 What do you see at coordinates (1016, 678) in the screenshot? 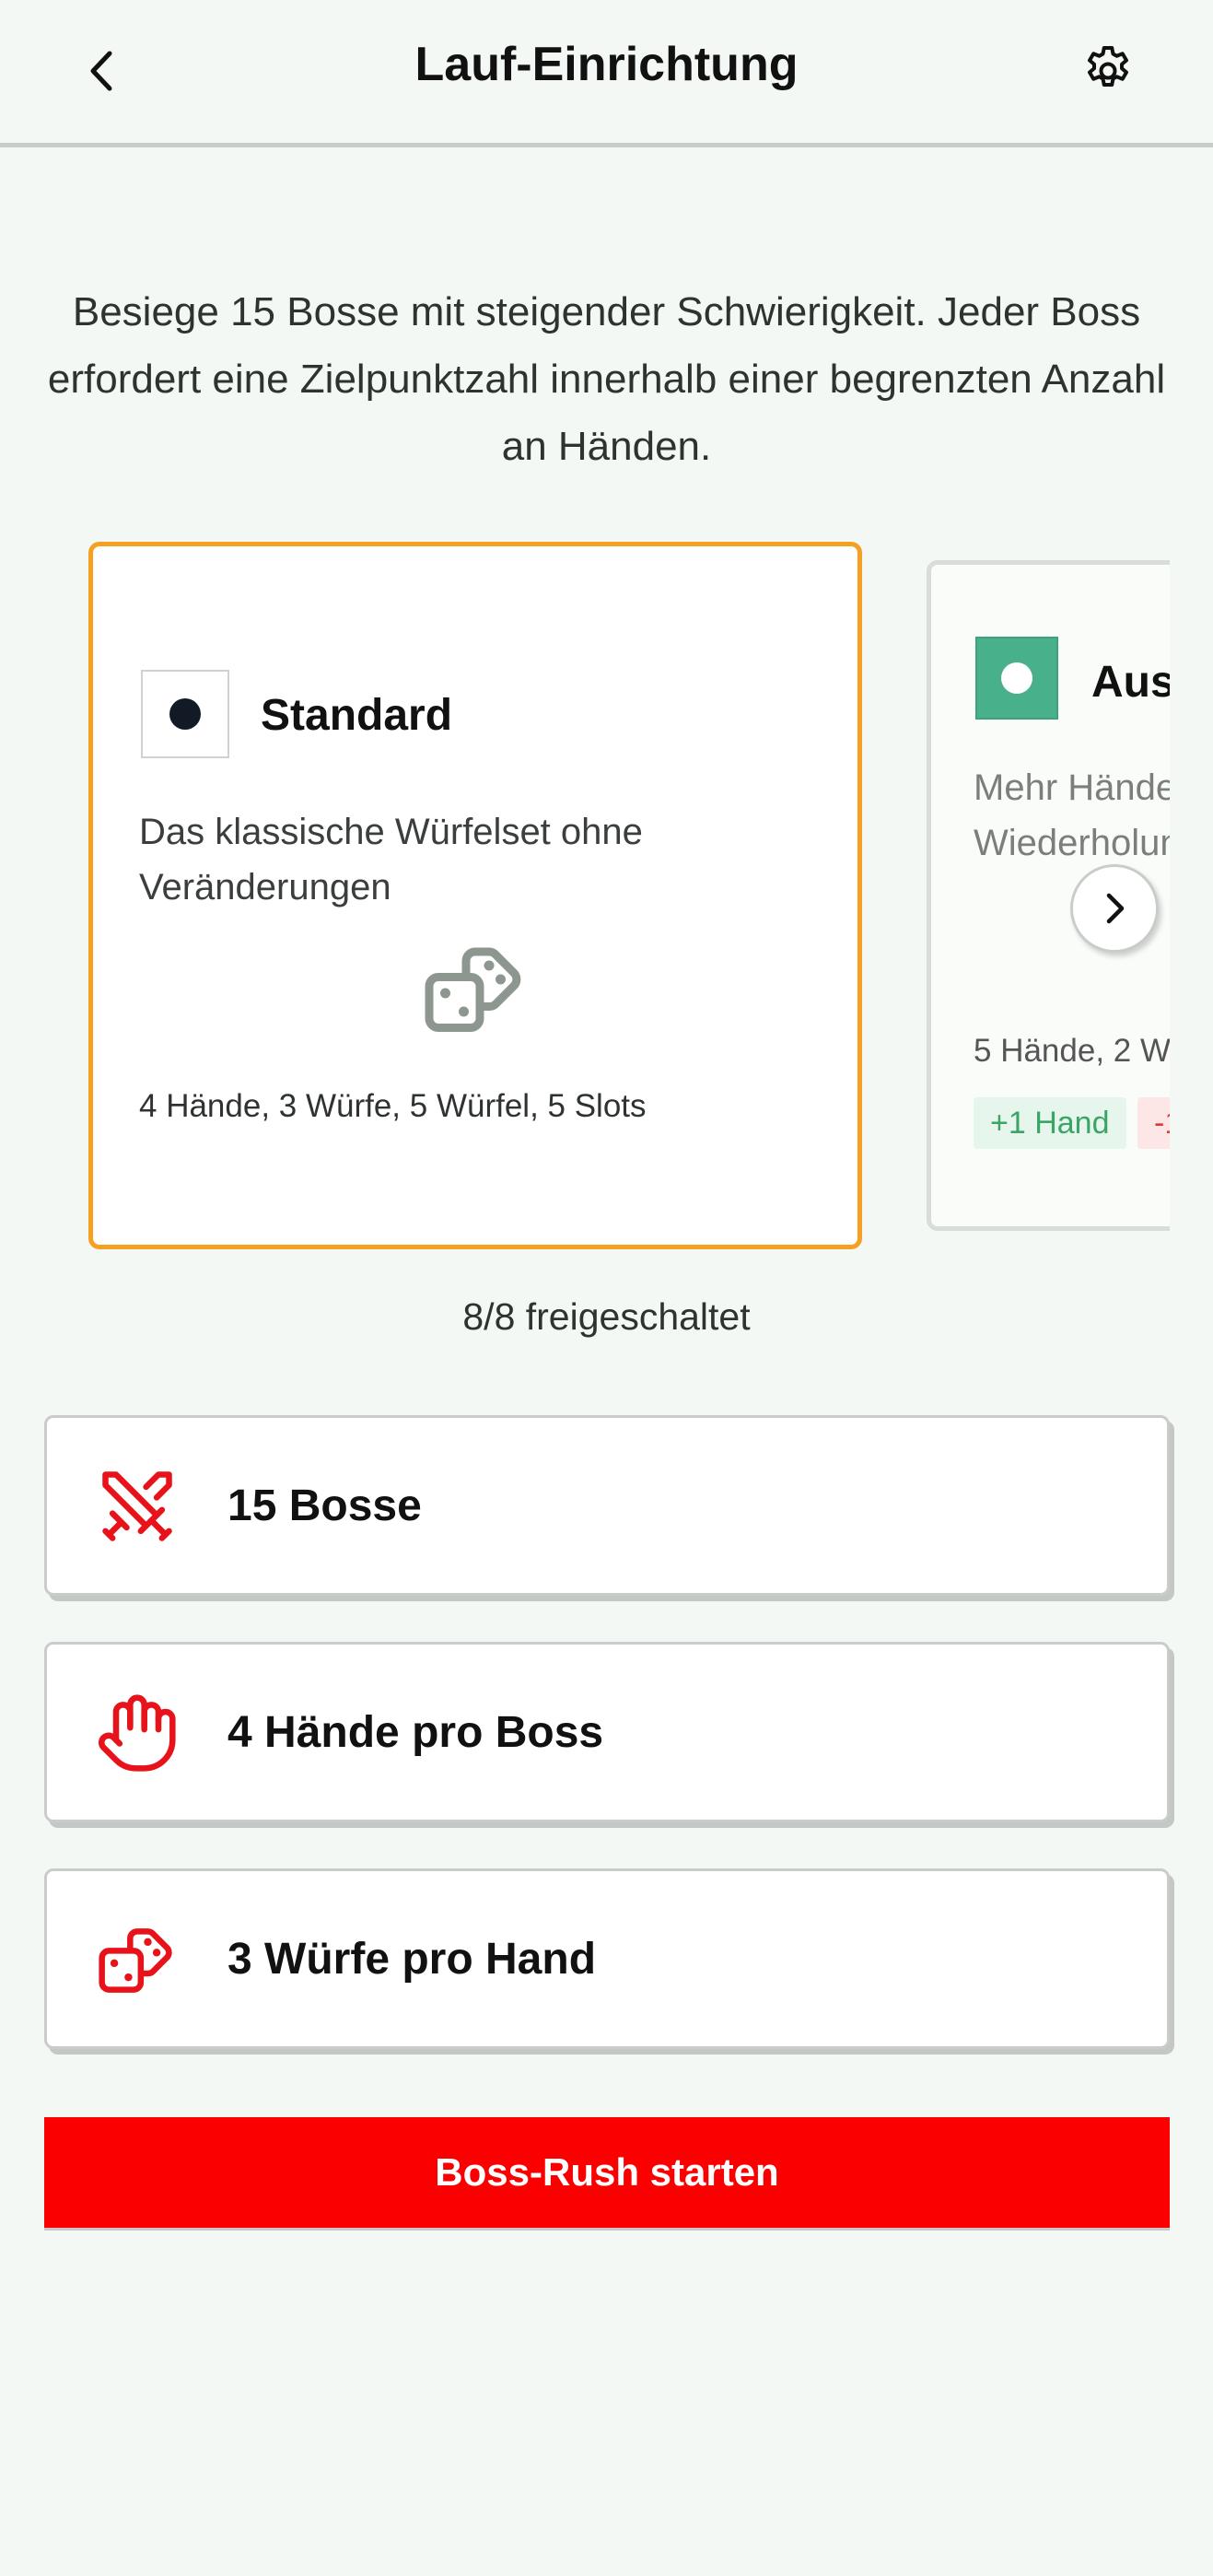
I see `radio-option` at bounding box center [1016, 678].